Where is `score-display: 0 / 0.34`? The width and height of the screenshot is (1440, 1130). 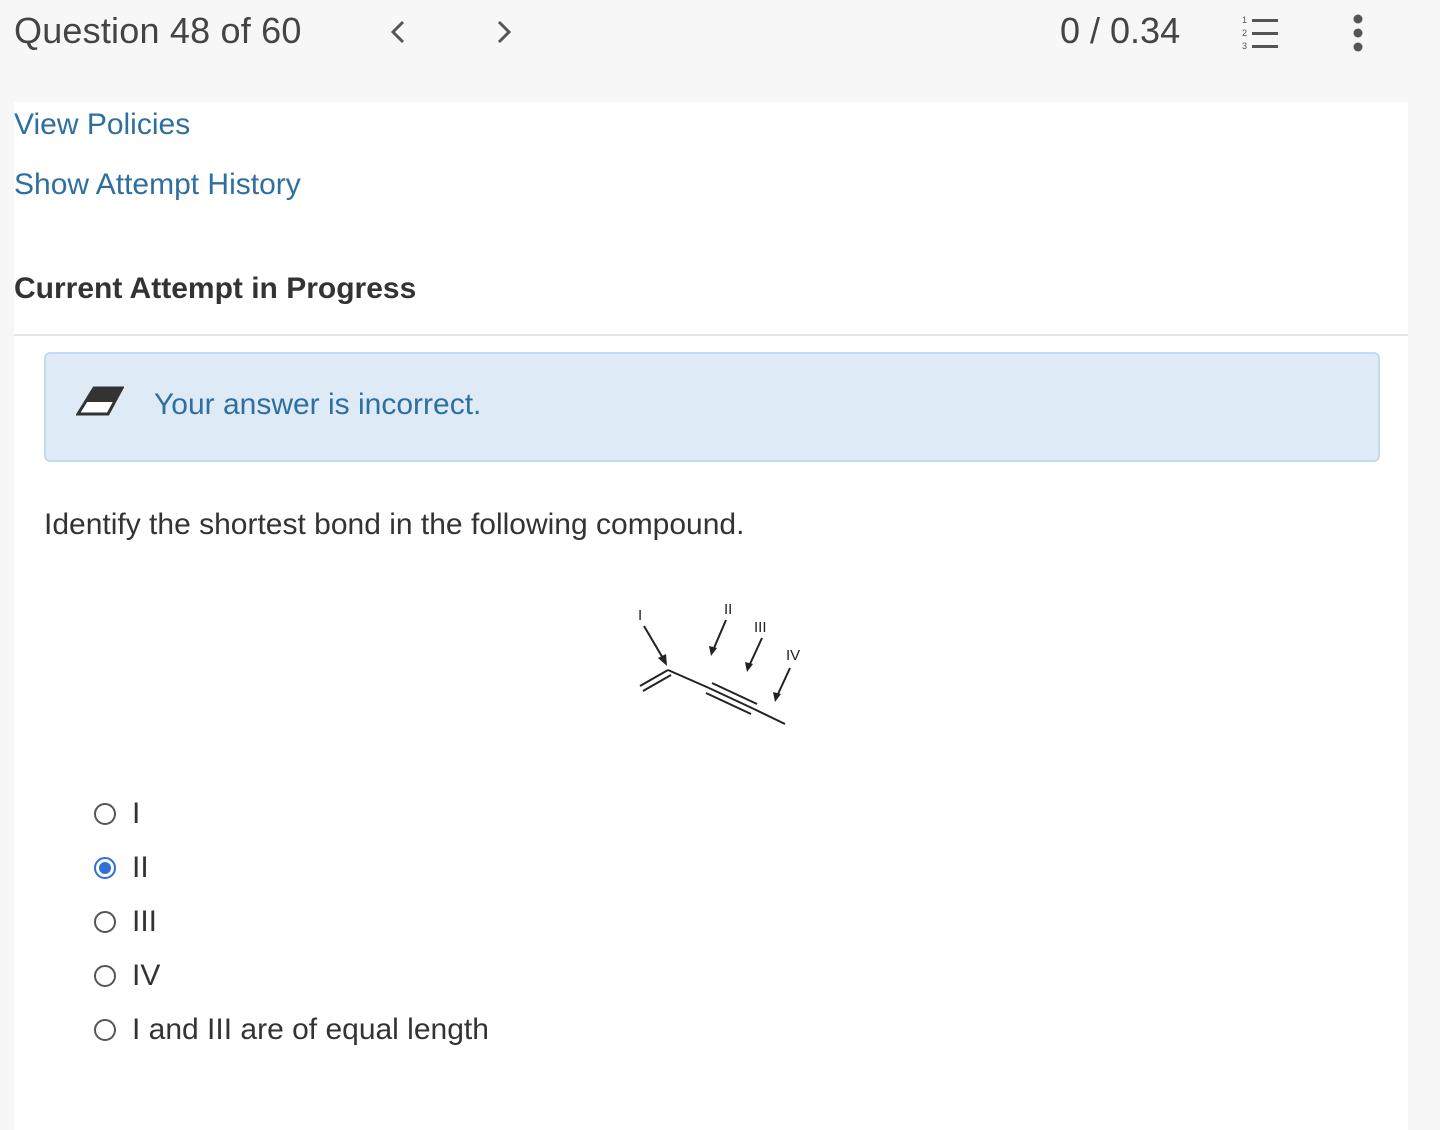 score-display: 0 / 0.34 is located at coordinates (1120, 30).